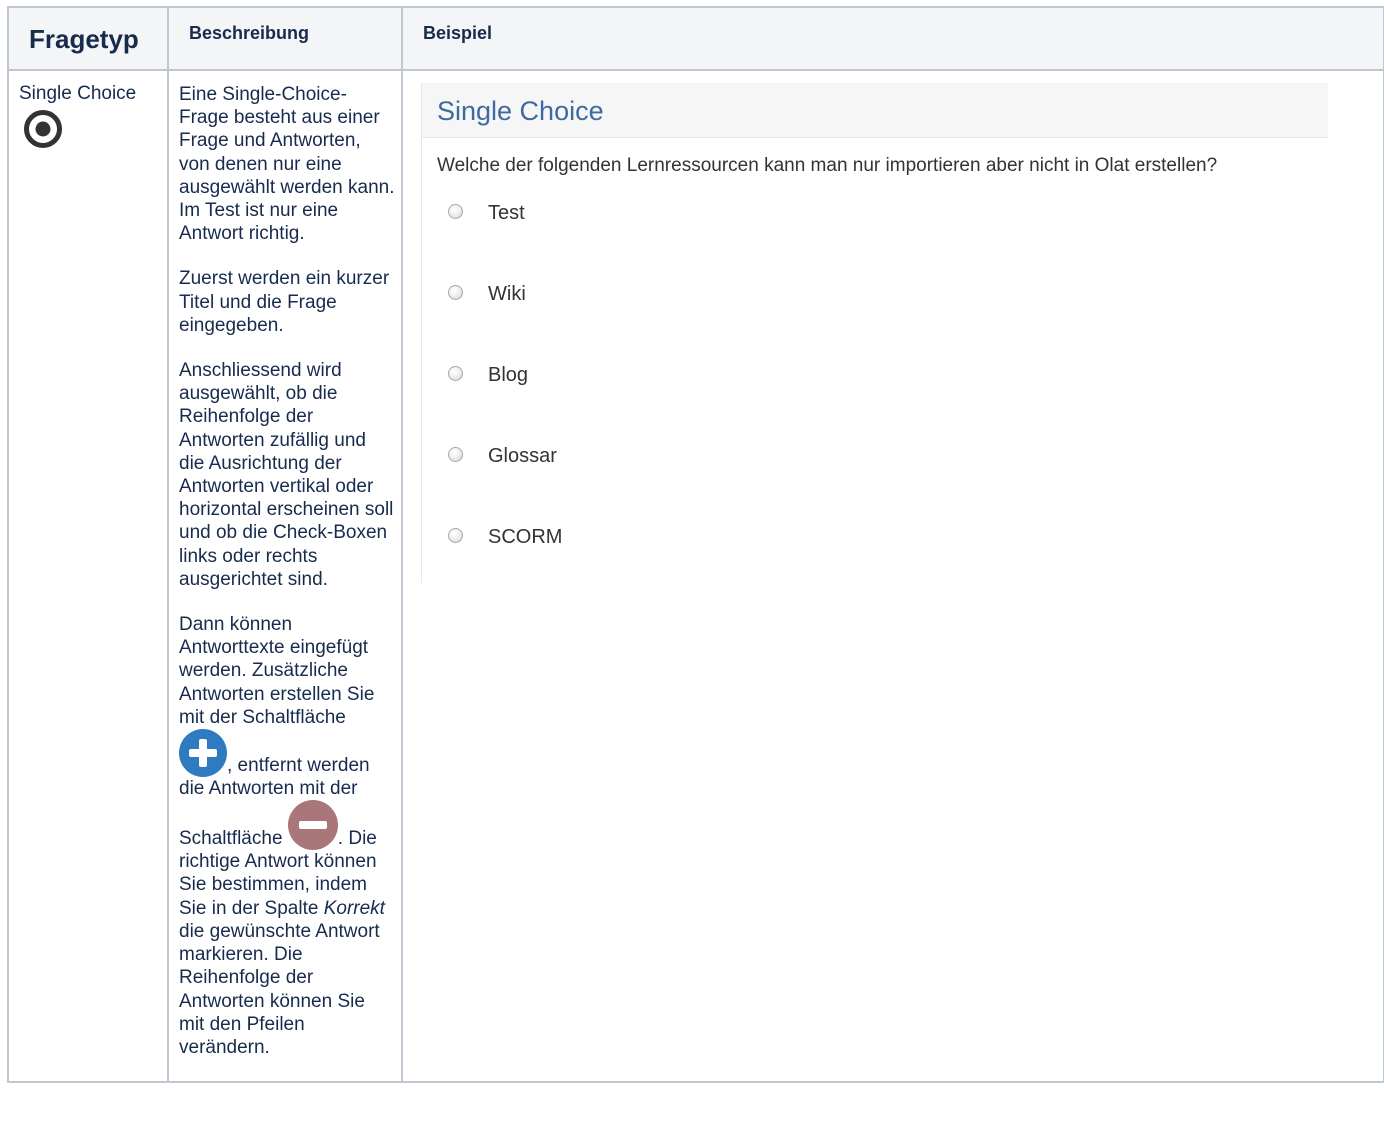  Describe the element at coordinates (875, 566) in the screenshot. I see `answer-option-scorm: SCORM` at that location.